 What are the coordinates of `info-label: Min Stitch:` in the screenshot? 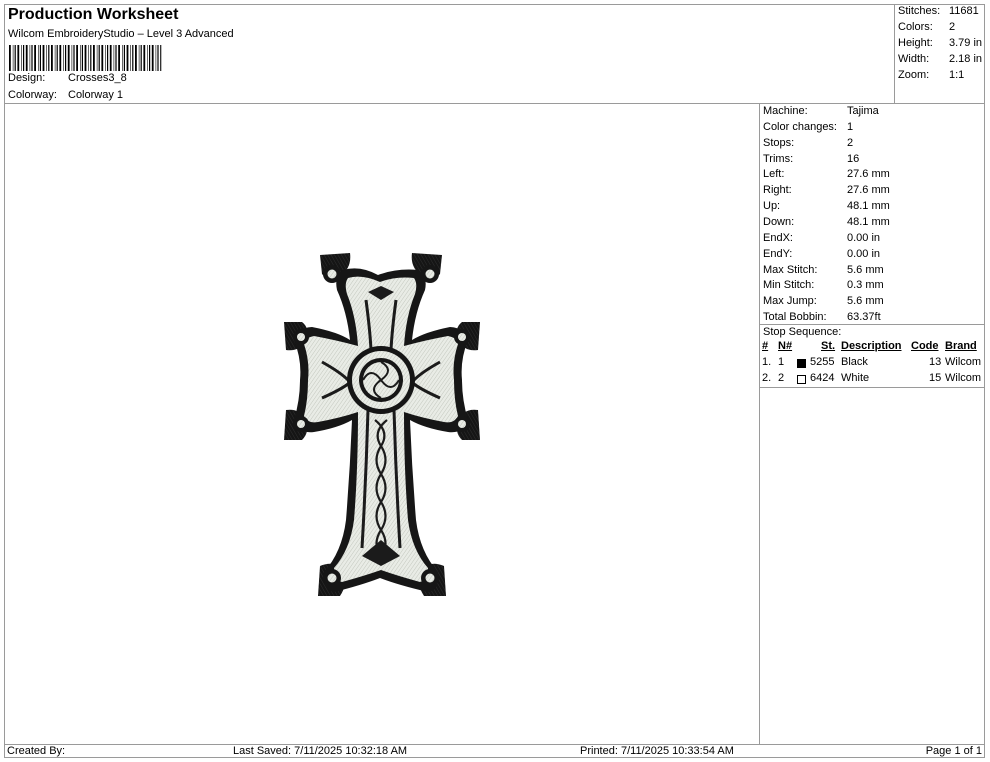 It's located at (789, 285).